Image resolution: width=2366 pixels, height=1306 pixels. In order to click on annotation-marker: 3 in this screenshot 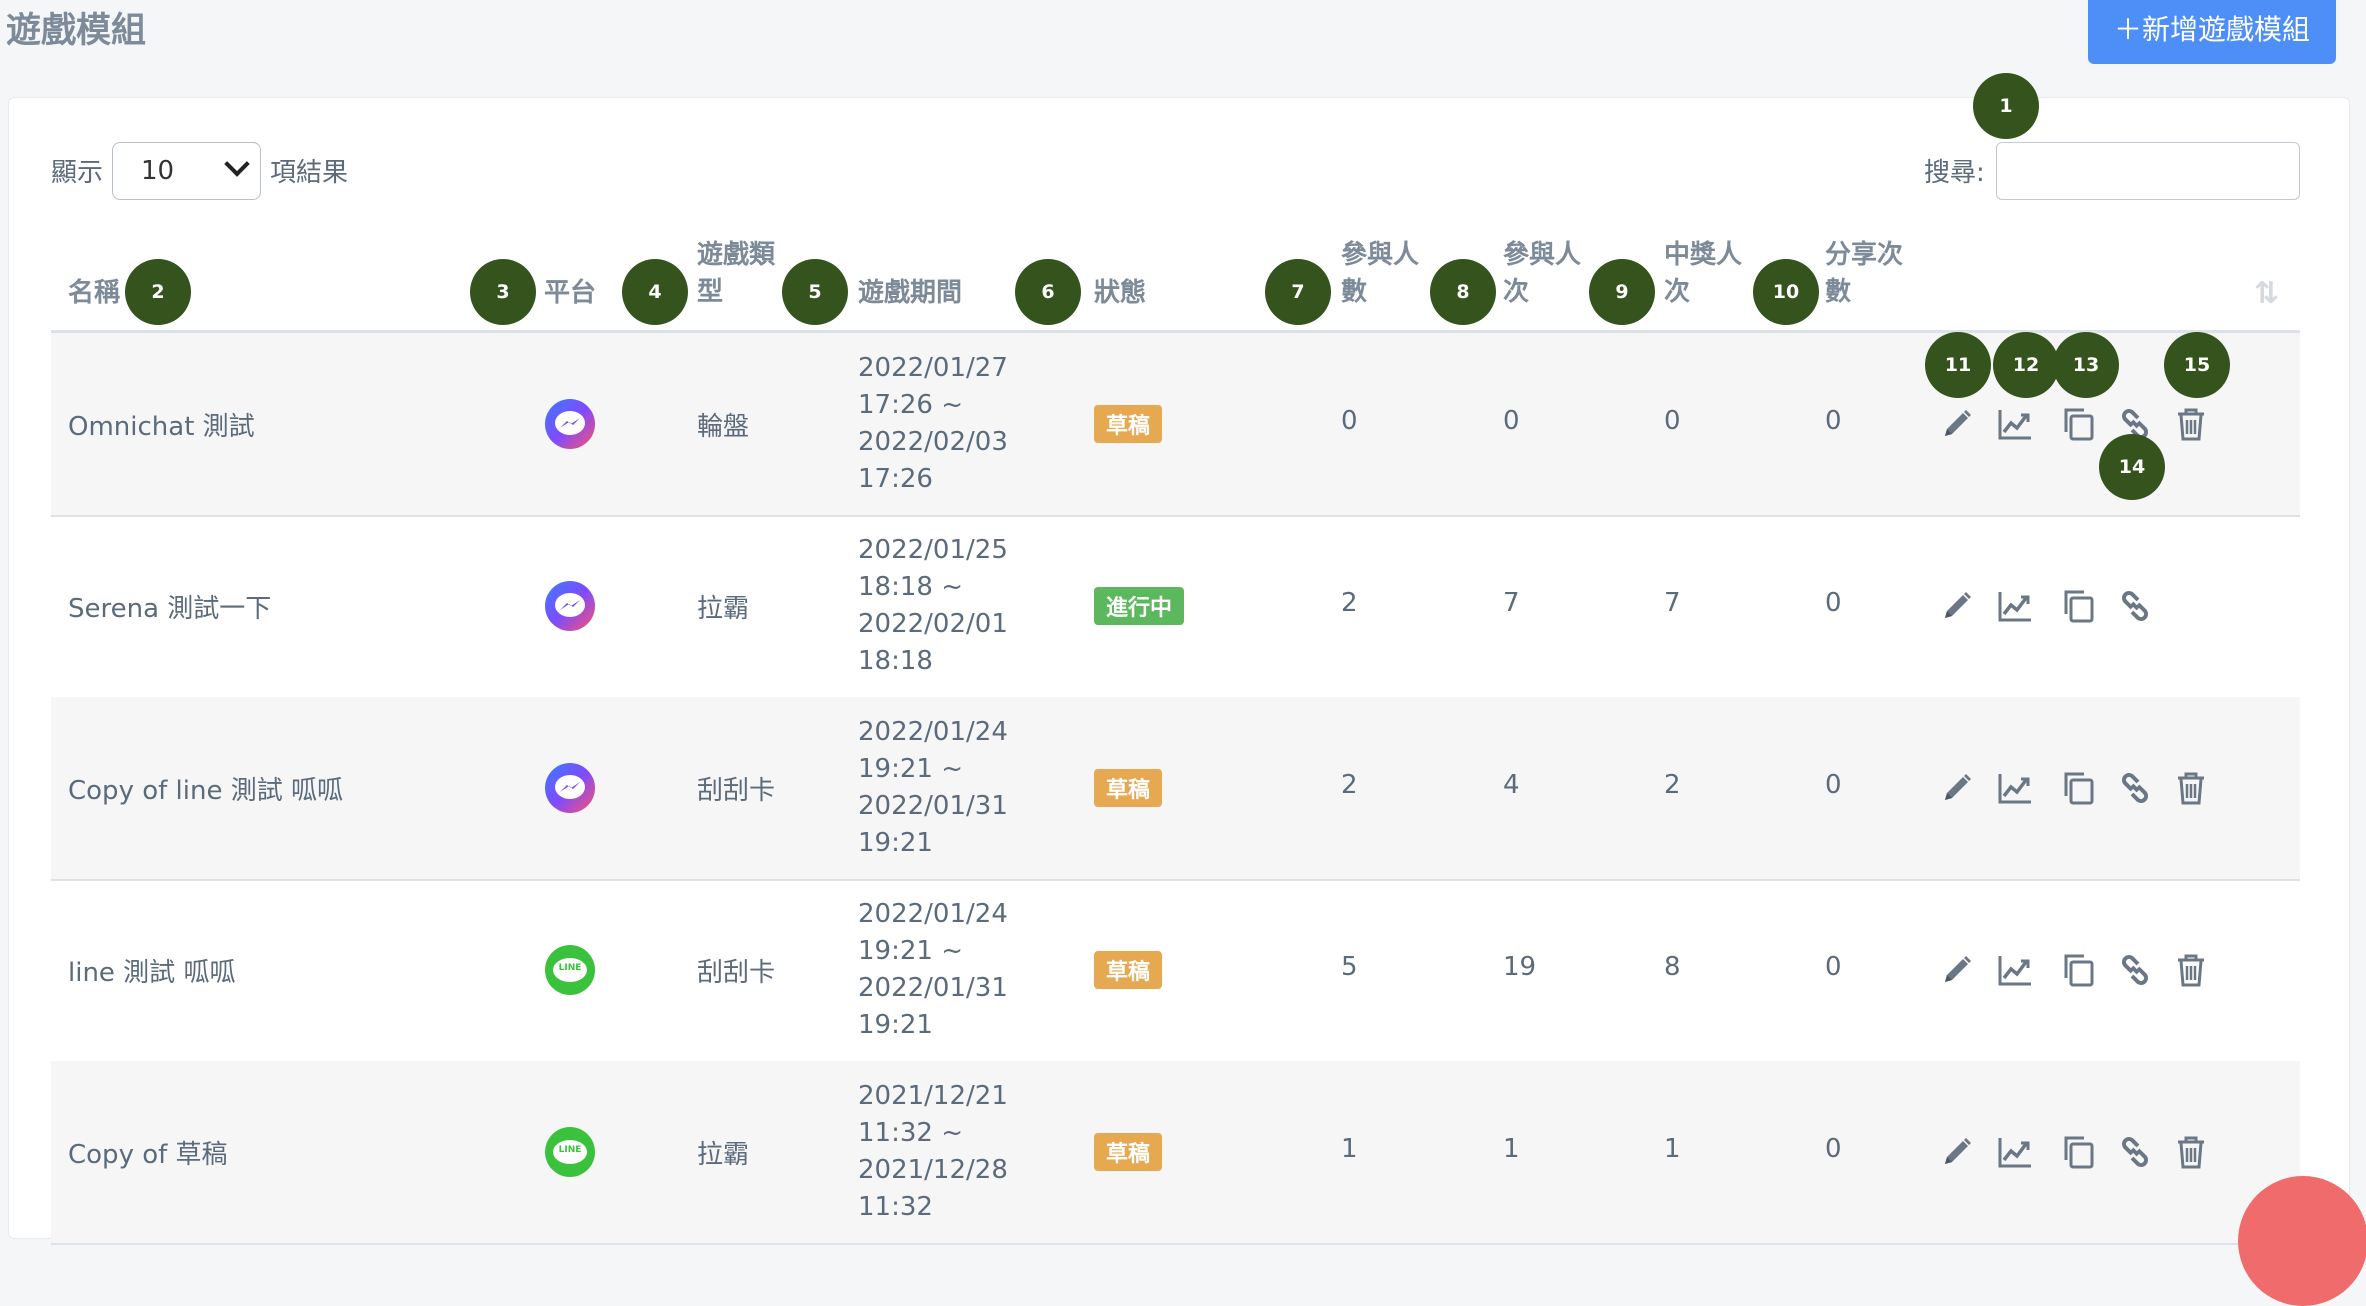, I will do `click(503, 292)`.